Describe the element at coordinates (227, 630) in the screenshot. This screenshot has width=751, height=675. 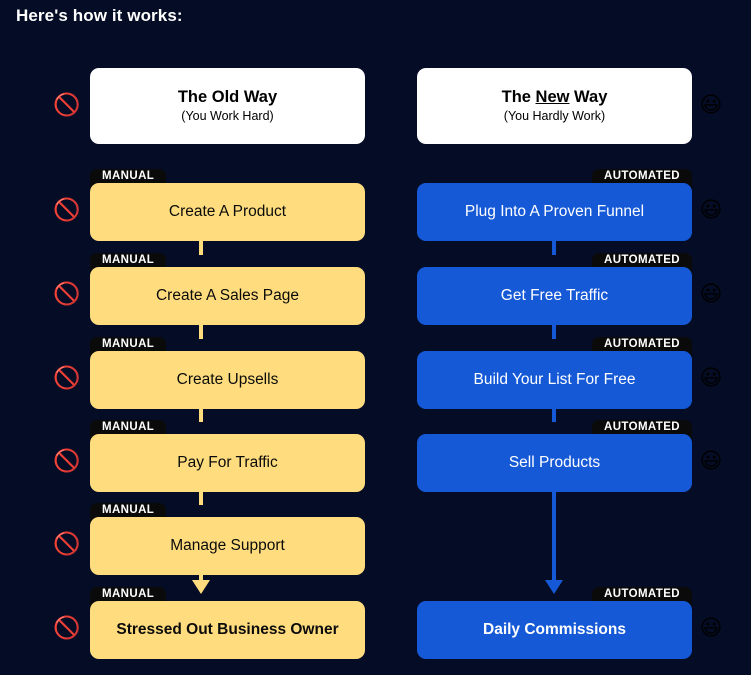
I see `old-step-6-label: Stressed Out Business Owner` at that location.